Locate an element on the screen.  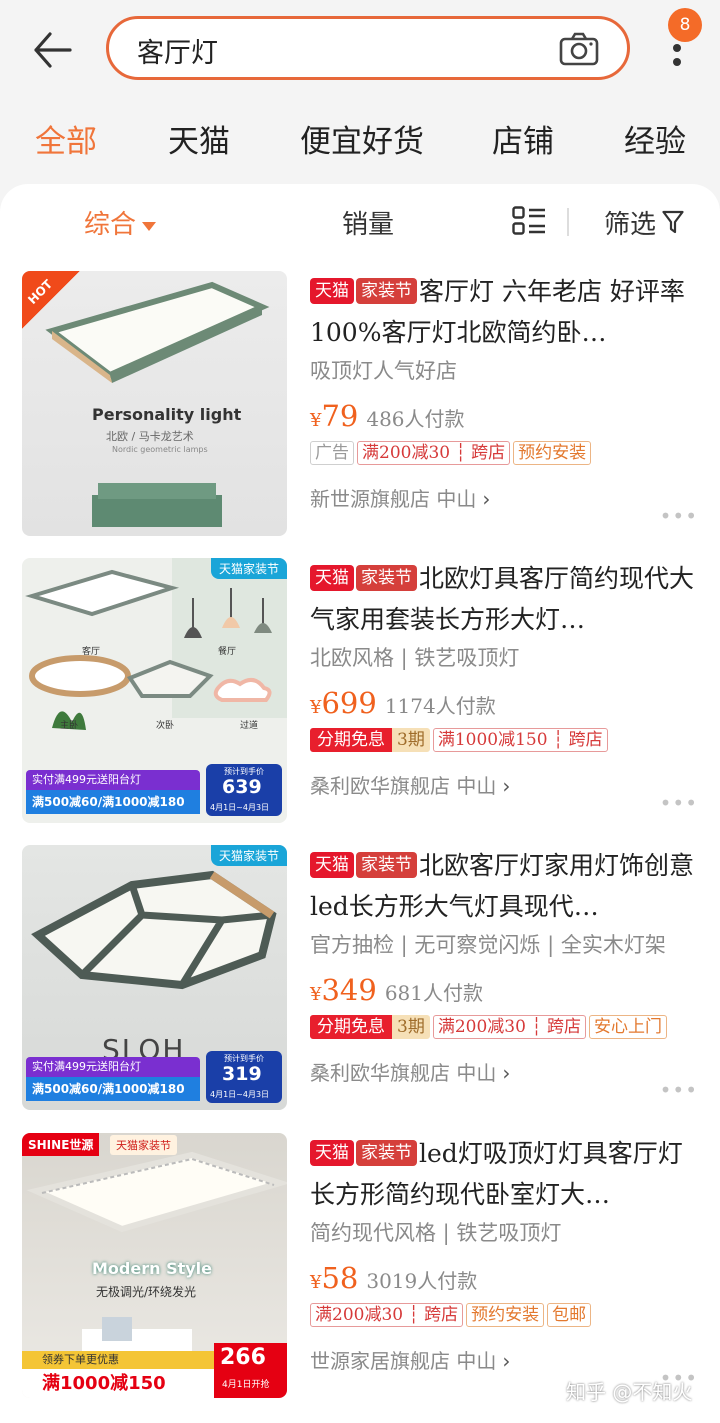
sale-dates: 4月1日~4月3日 is located at coordinates (240, 1094).